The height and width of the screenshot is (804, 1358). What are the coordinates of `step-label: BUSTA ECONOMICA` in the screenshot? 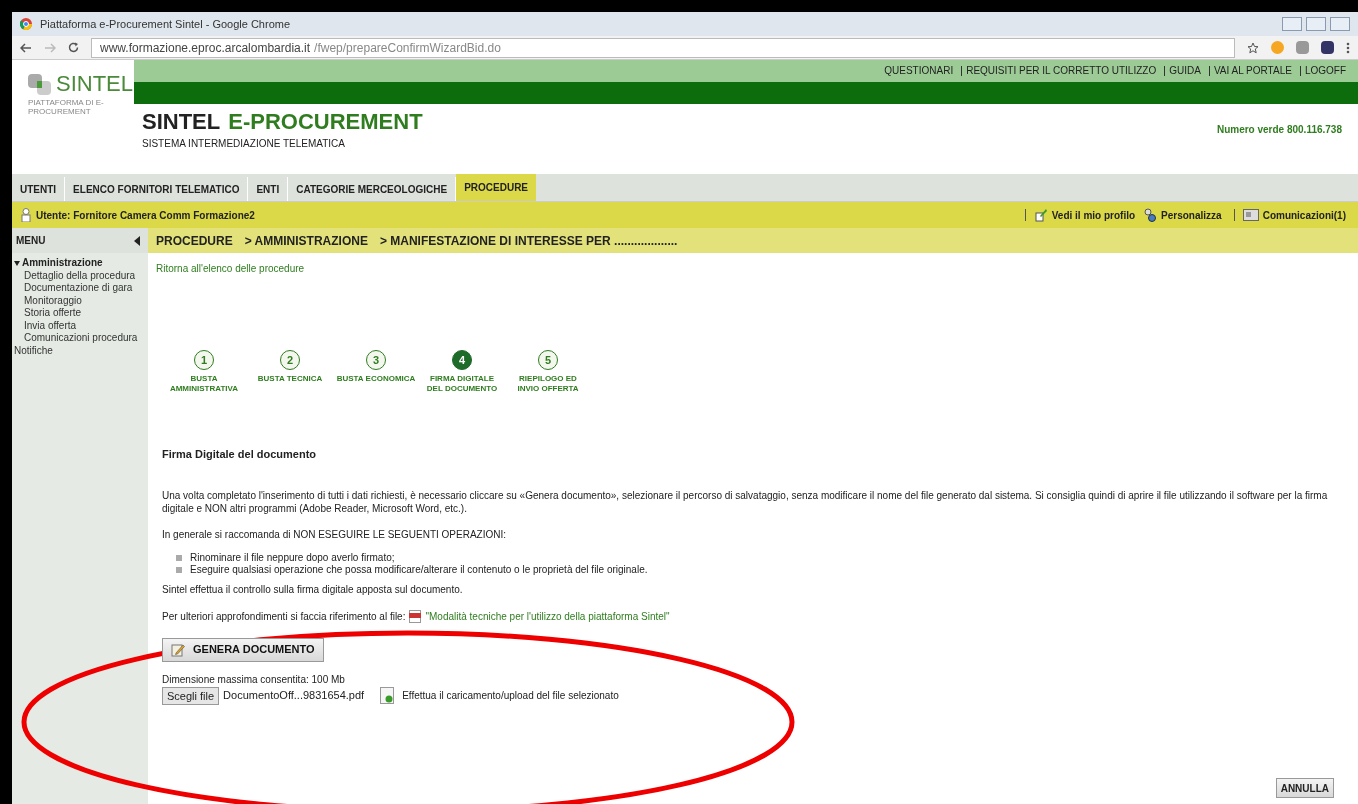 It's located at (376, 379).